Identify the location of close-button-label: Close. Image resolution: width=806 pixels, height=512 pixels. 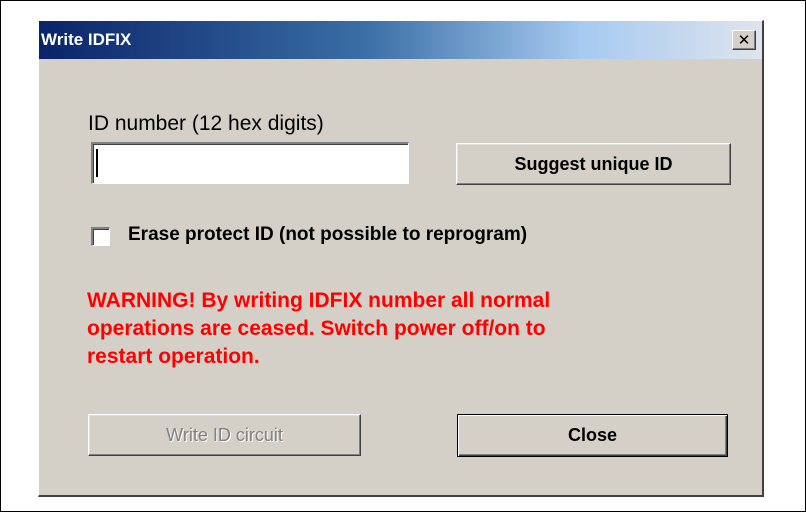
(592, 435).